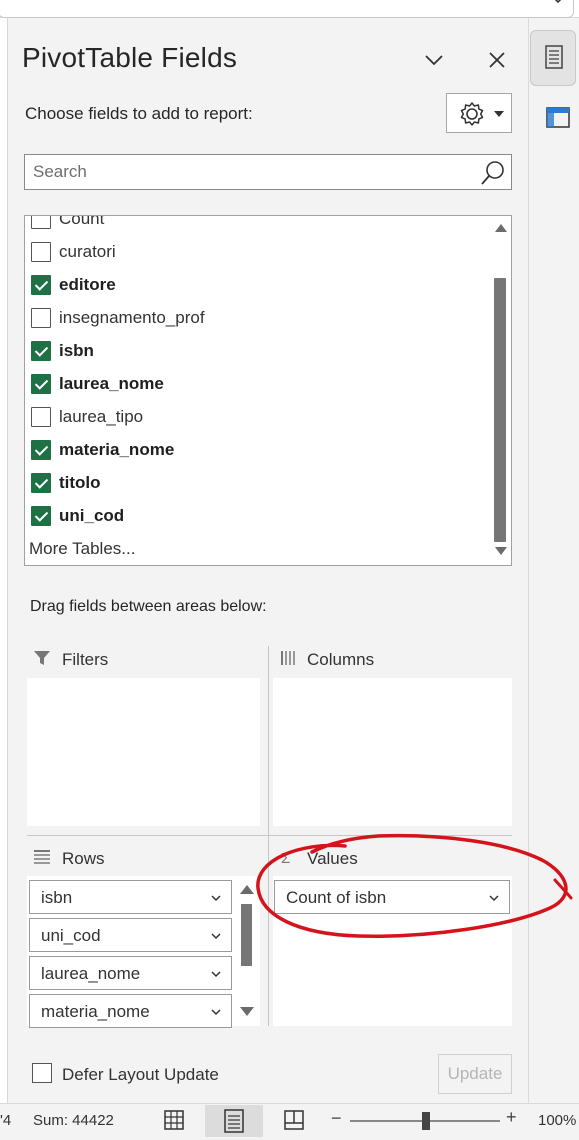 The image size is (579, 1140). What do you see at coordinates (253, 172) in the screenshot?
I see `search-input` at bounding box center [253, 172].